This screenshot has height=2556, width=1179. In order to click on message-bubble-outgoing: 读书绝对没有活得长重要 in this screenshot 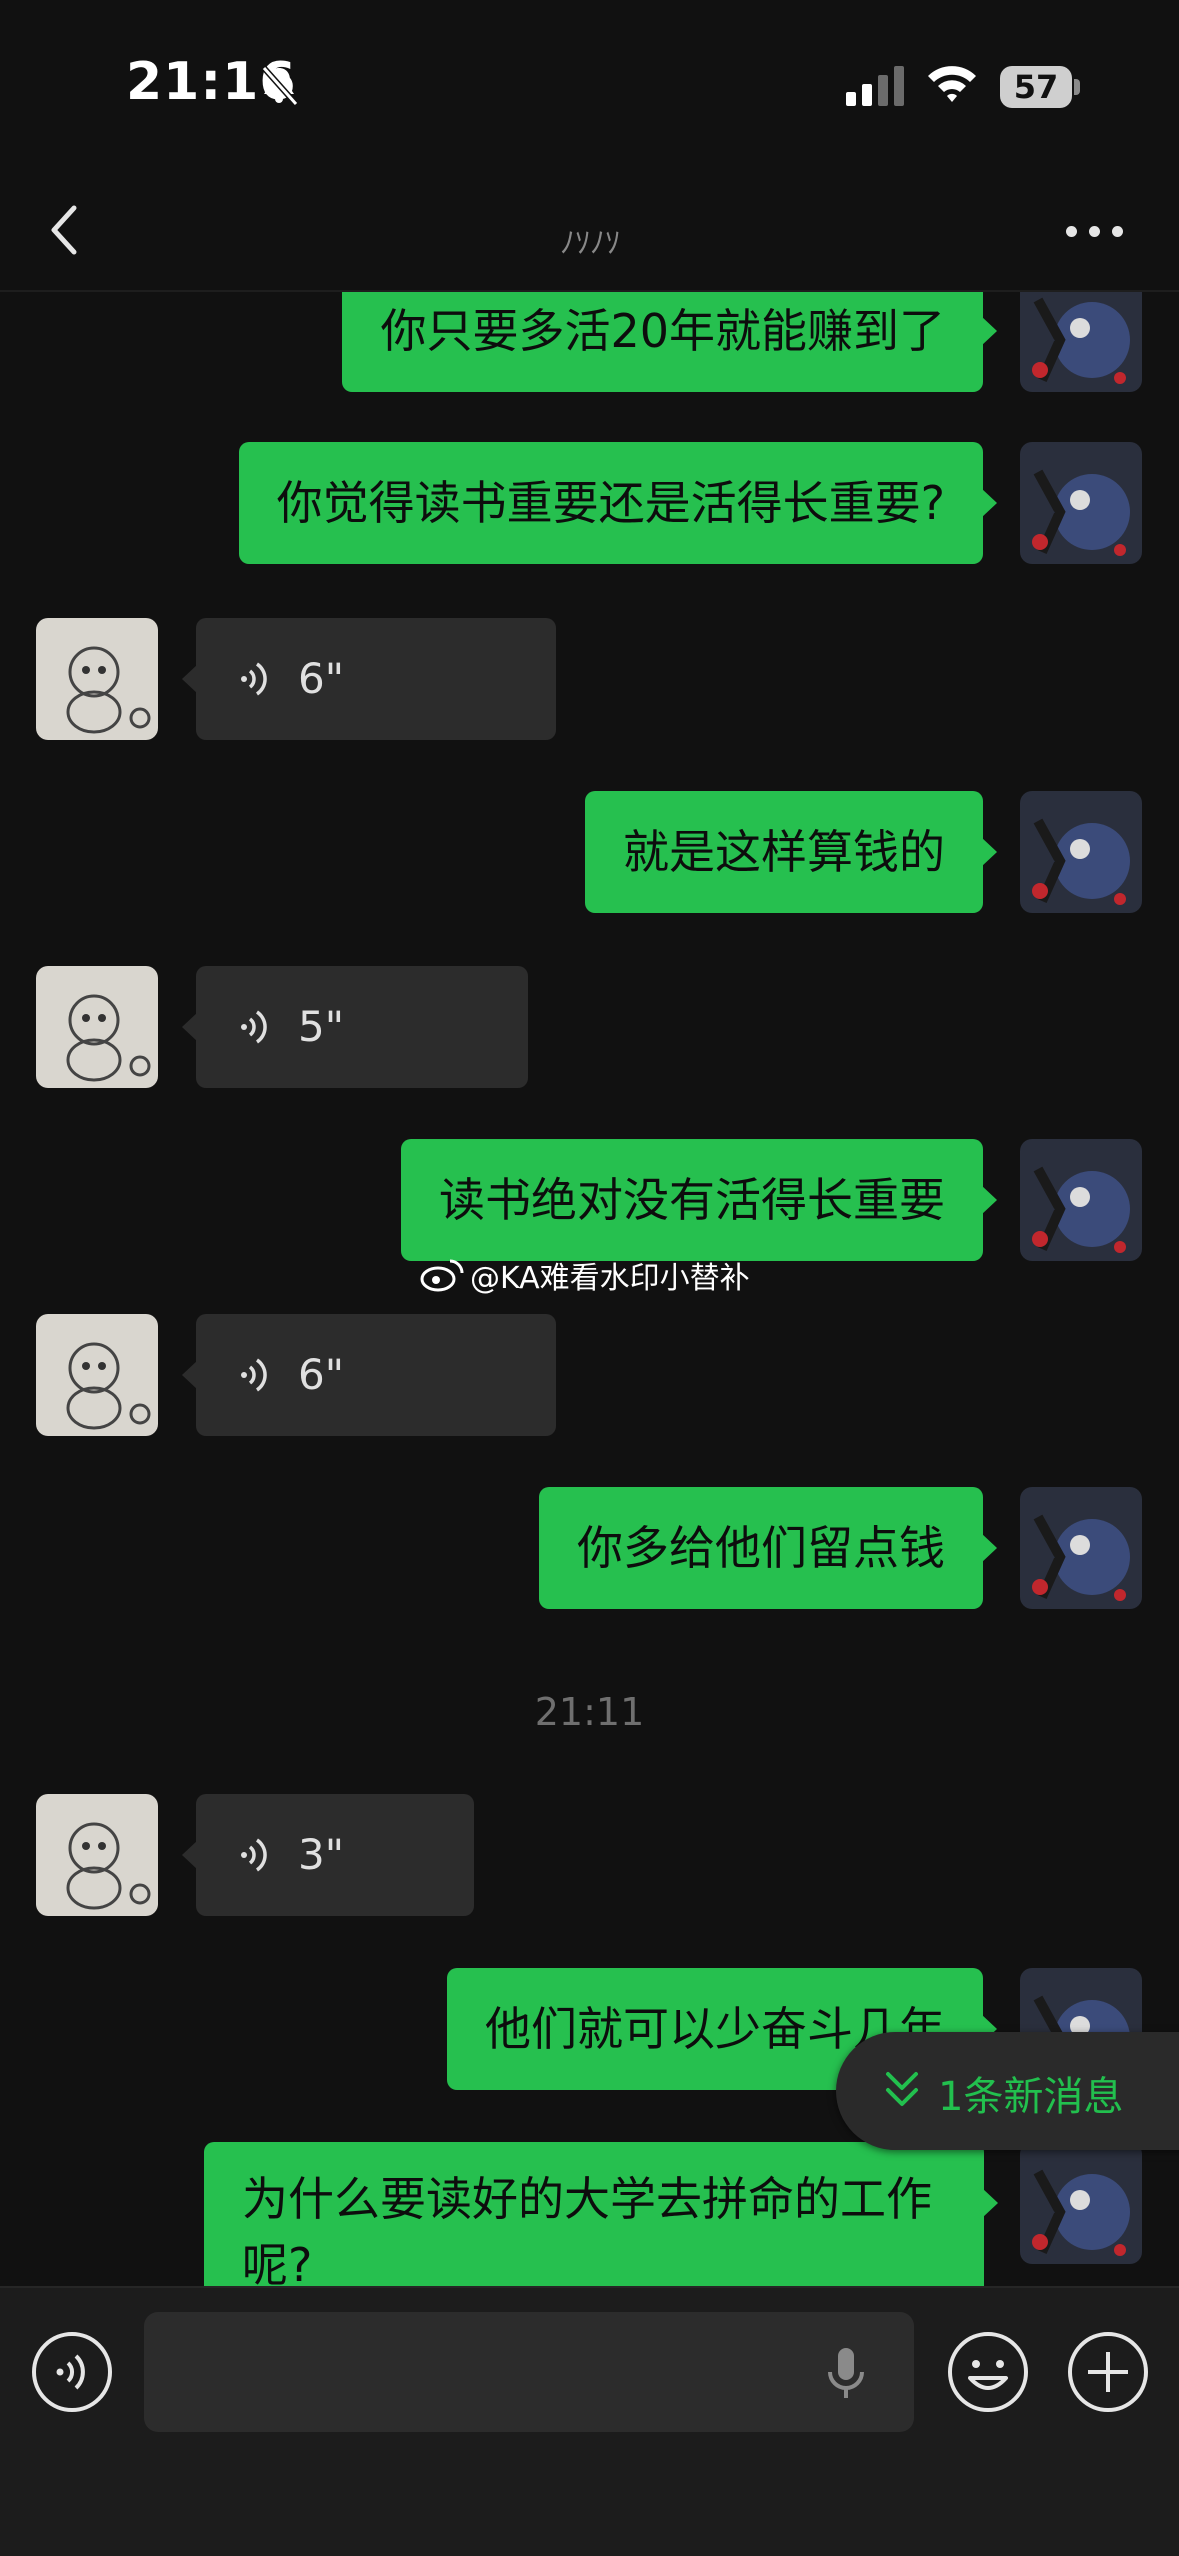, I will do `click(699, 1200)`.